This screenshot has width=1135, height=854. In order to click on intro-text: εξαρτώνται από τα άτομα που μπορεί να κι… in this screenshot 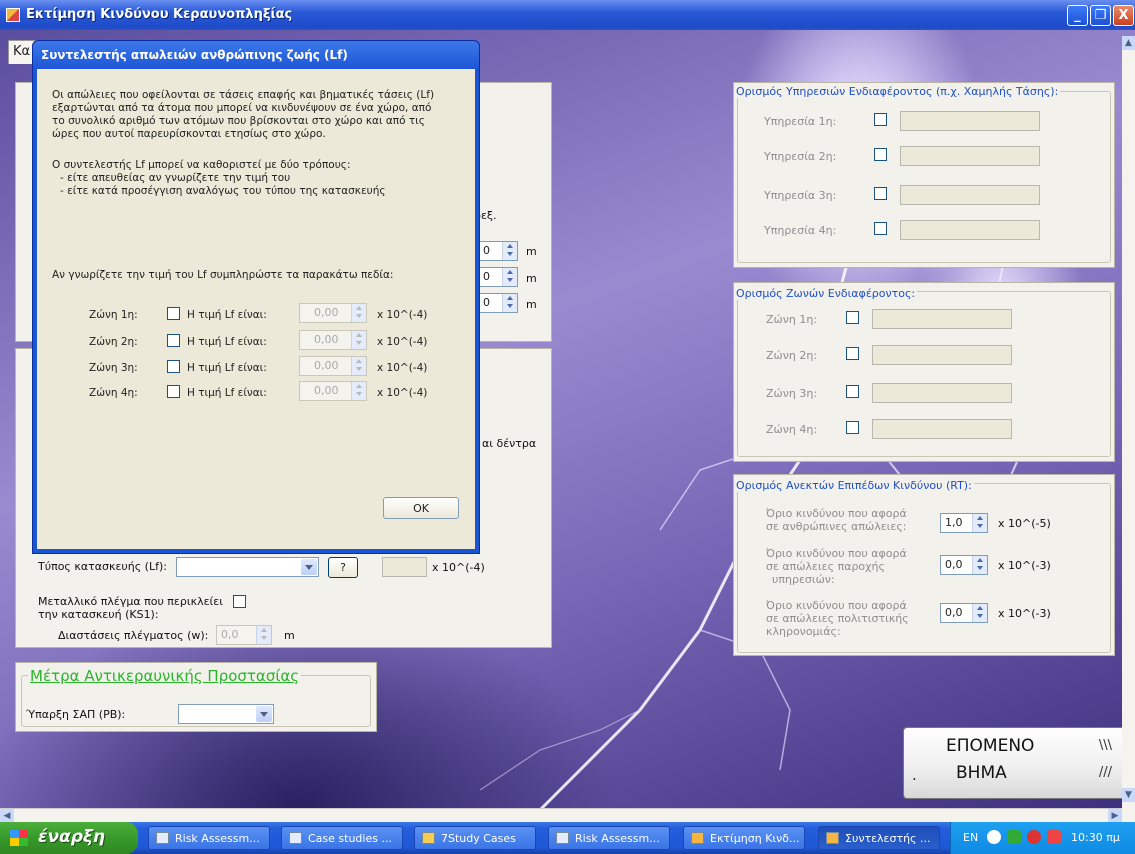, I will do `click(242, 108)`.